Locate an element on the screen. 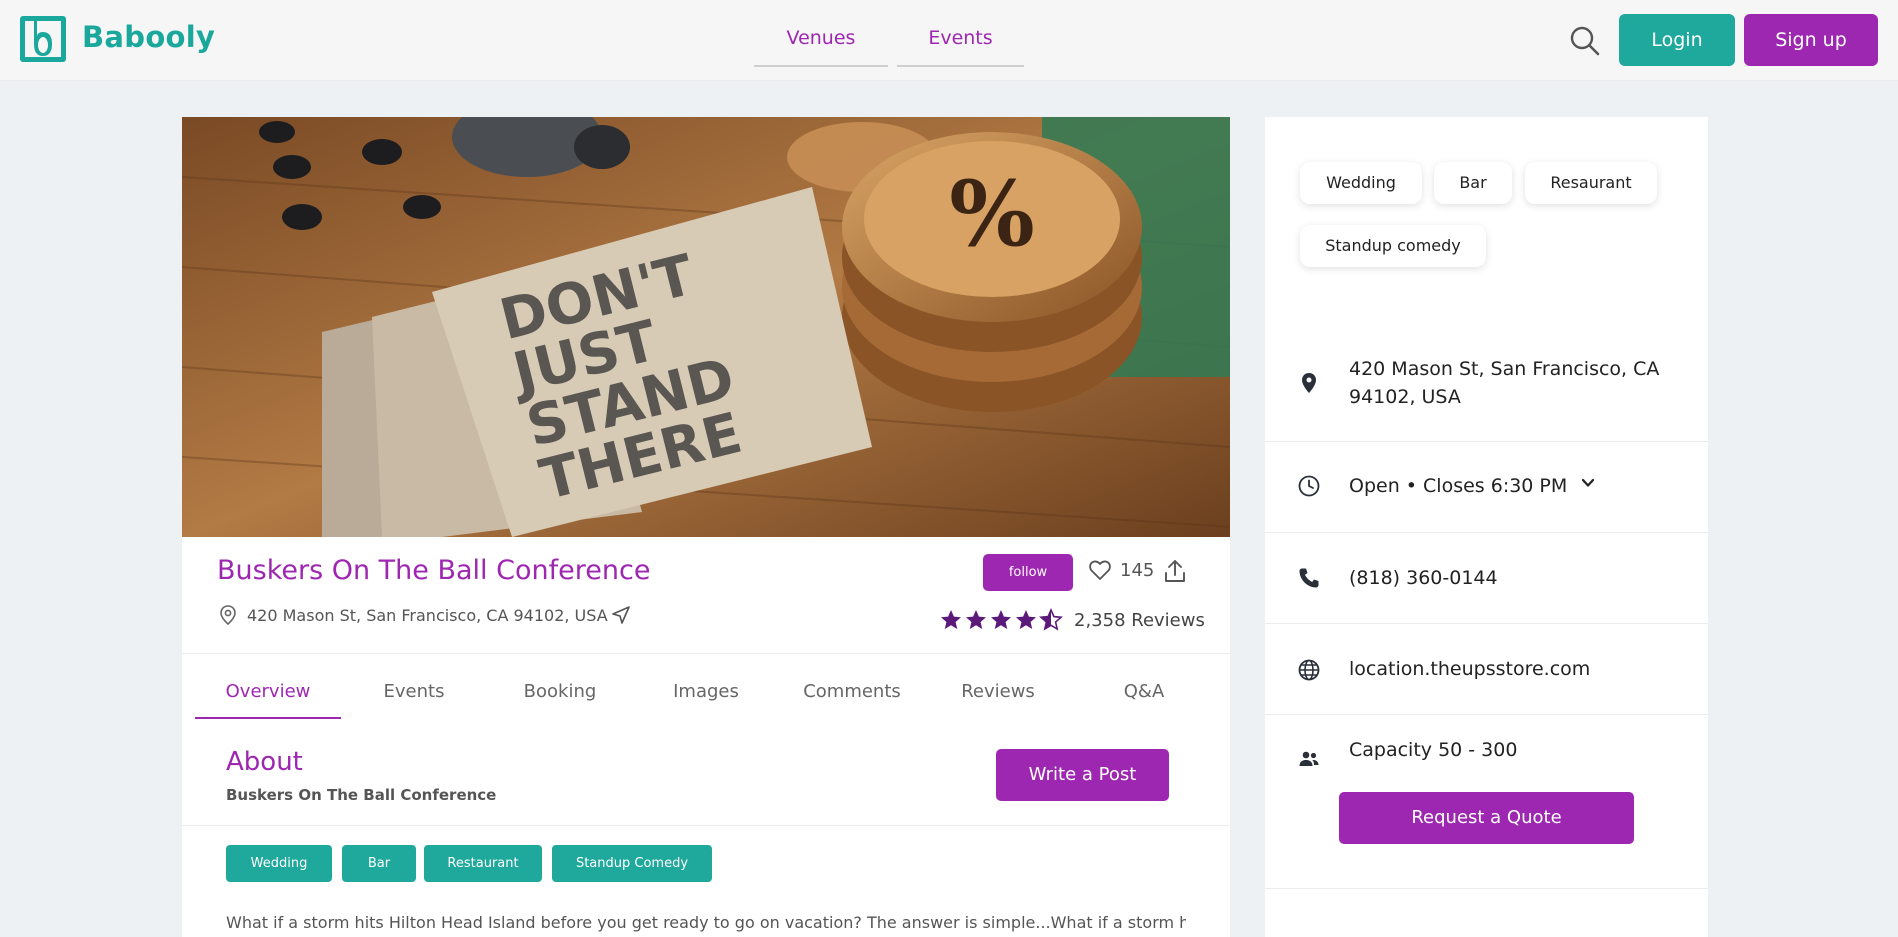 This screenshot has width=1898, height=937. brand-name: Babooly is located at coordinates (148, 37).